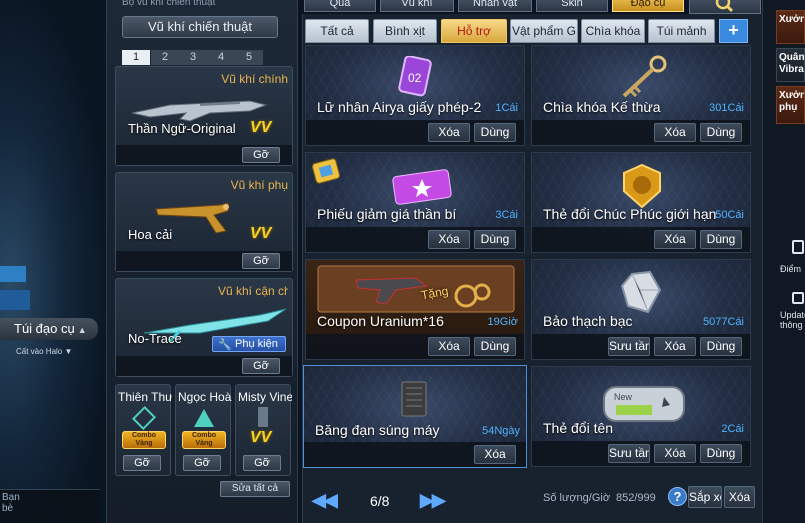 Image resolution: width=805 pixels, height=523 pixels. Describe the element at coordinates (739, 497) in the screenshot. I see `delete-all-button: Xóa` at that location.